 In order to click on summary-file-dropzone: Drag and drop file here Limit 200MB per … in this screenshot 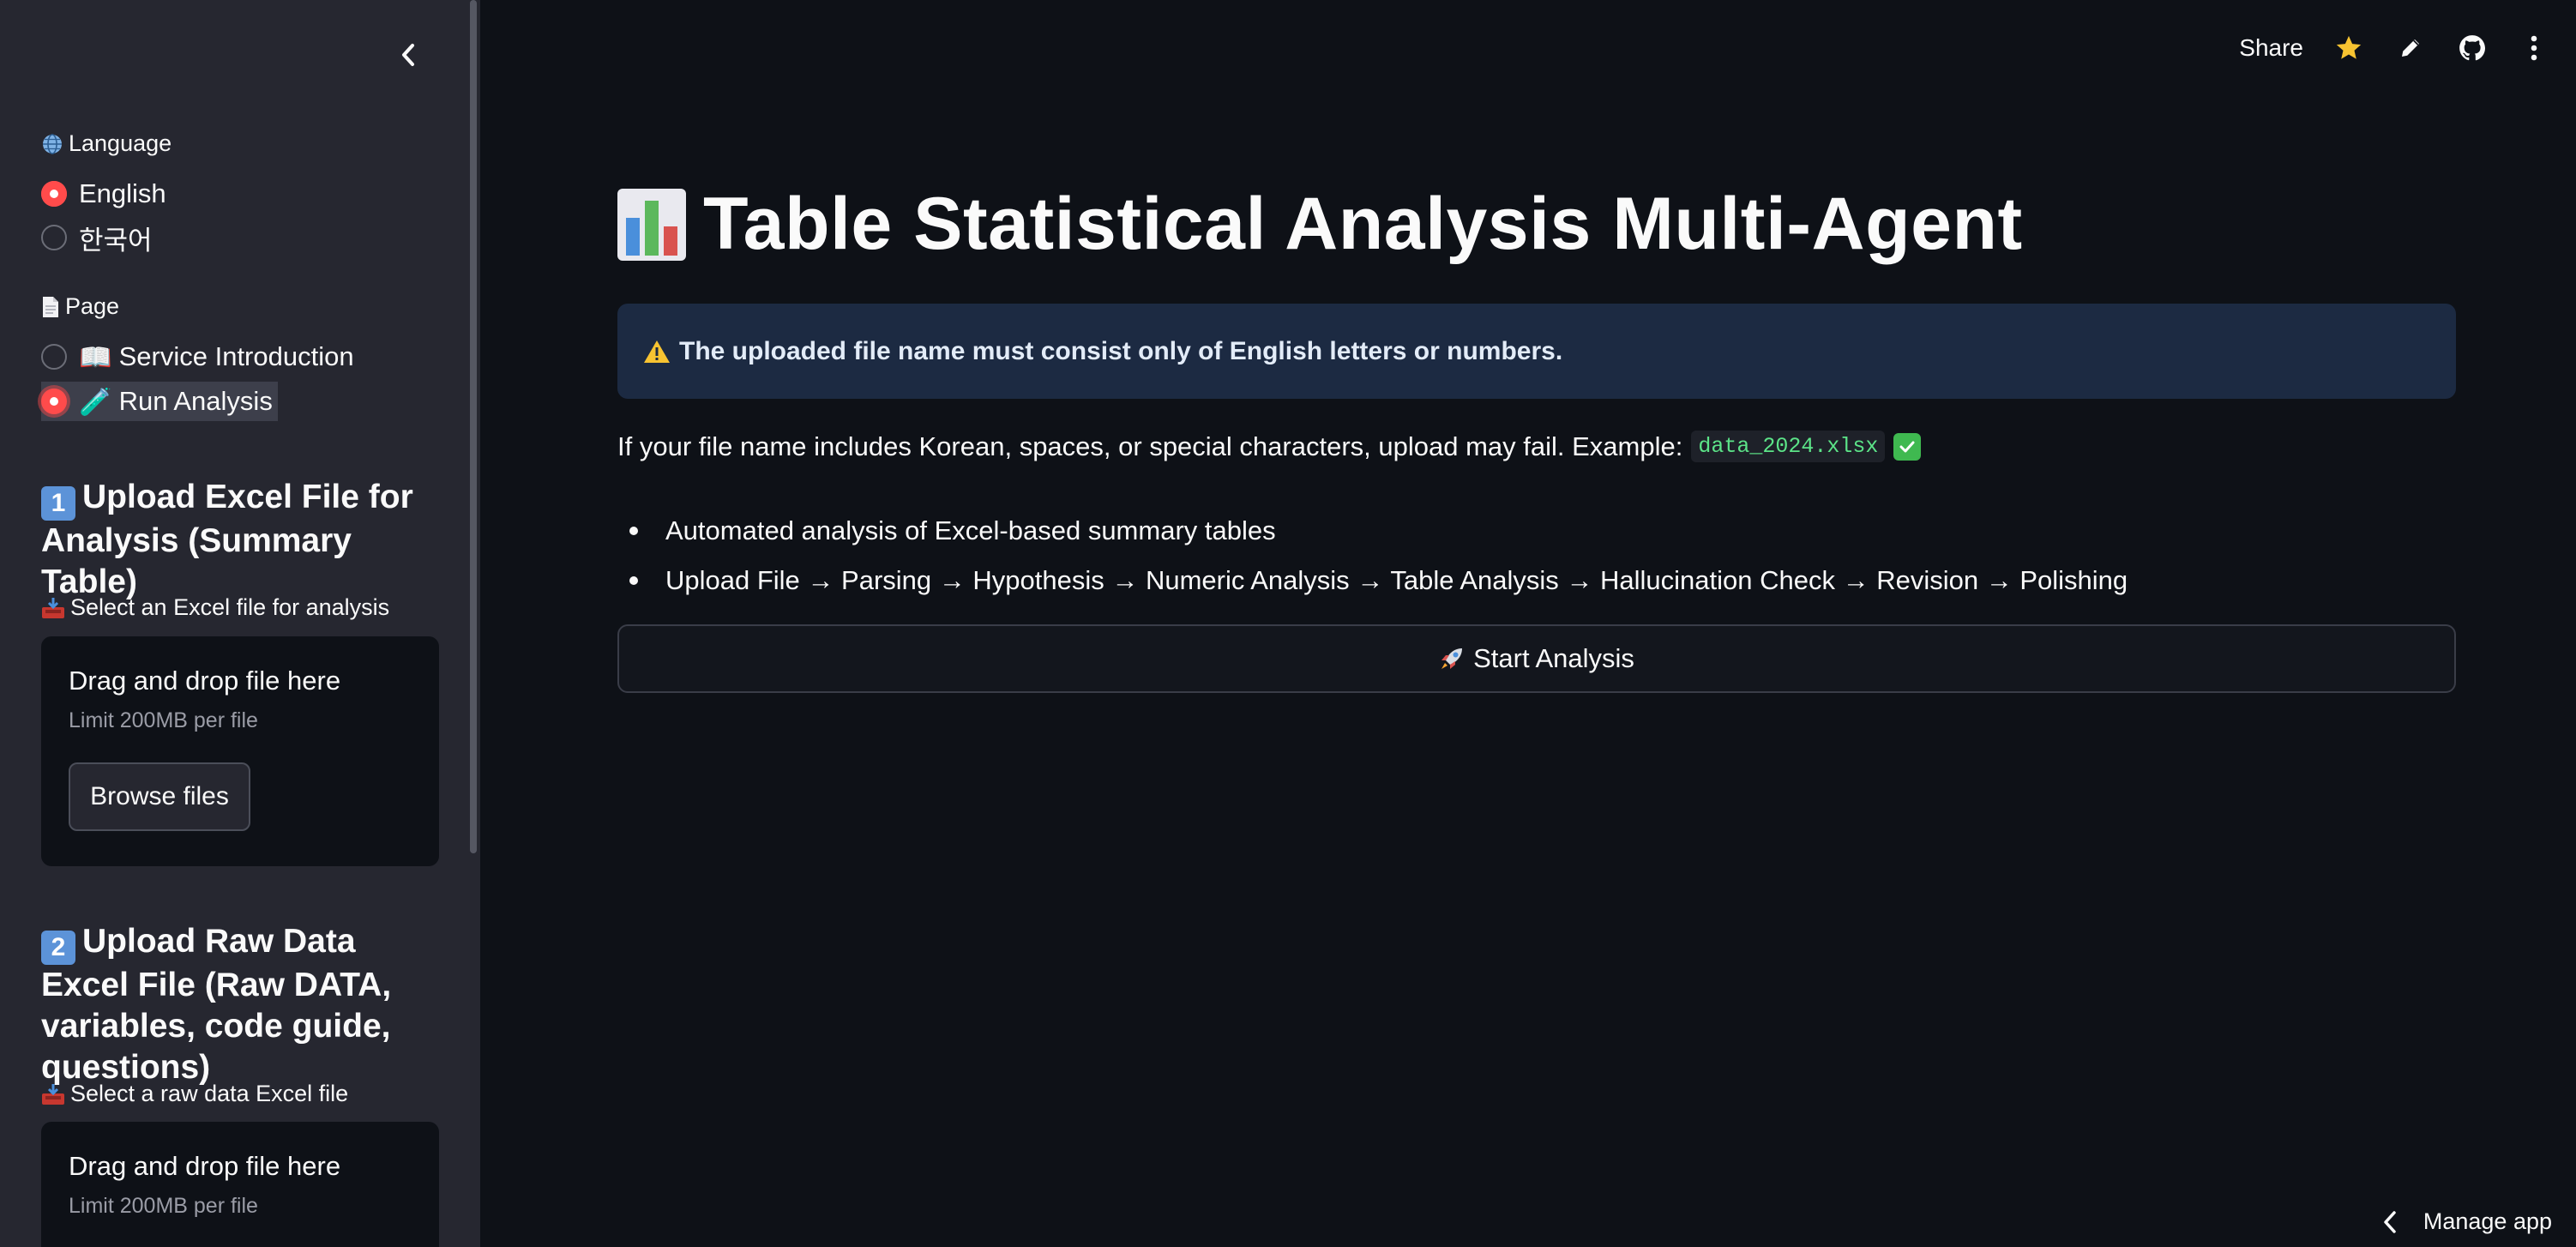, I will do `click(240, 751)`.